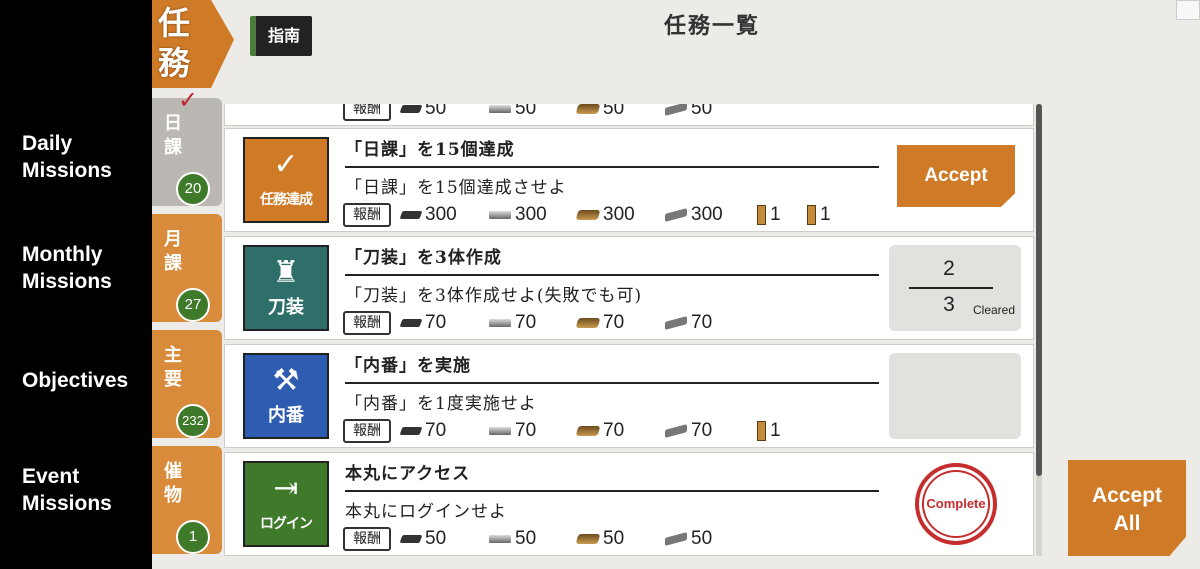  Describe the element at coordinates (599, 539) in the screenshot. I see `reward-coolant: 50` at that location.